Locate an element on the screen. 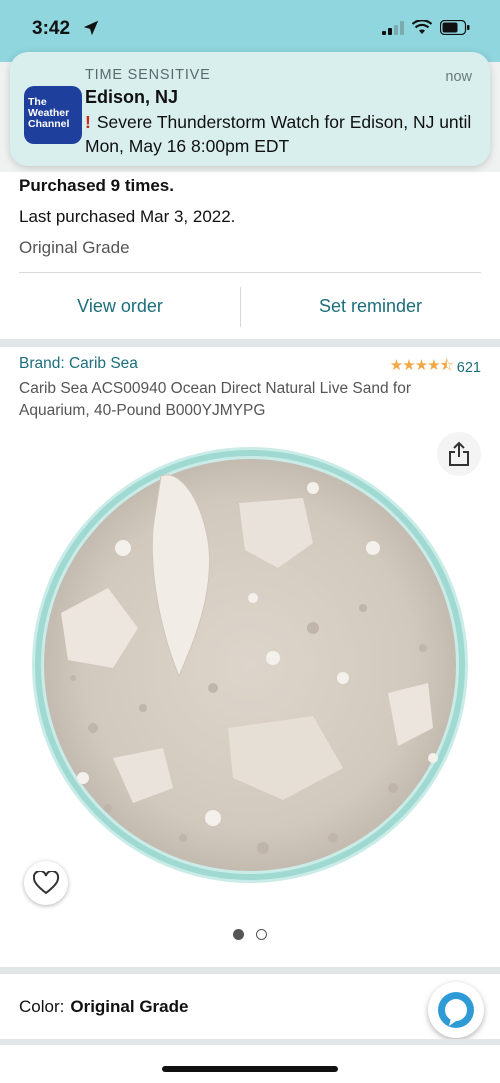  pager-dot-active is located at coordinates (238, 934).